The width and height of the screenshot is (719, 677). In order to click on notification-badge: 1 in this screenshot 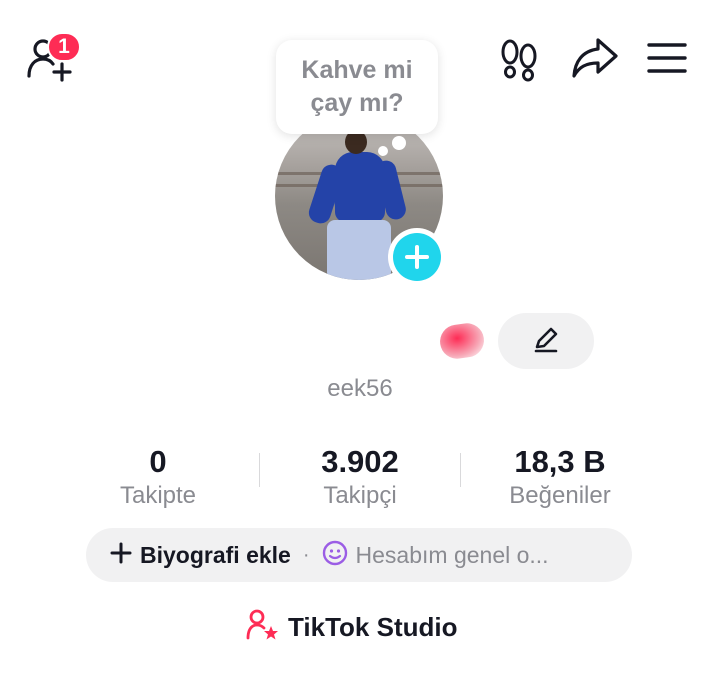, I will do `click(64, 47)`.